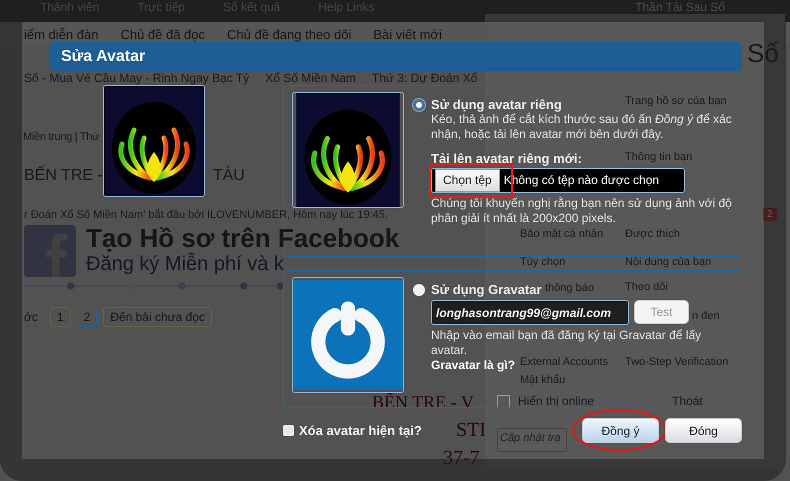 Image resolution: width=790 pixels, height=481 pixels. I want to click on region-links: Miền trung | Thứ, so click(61, 137).